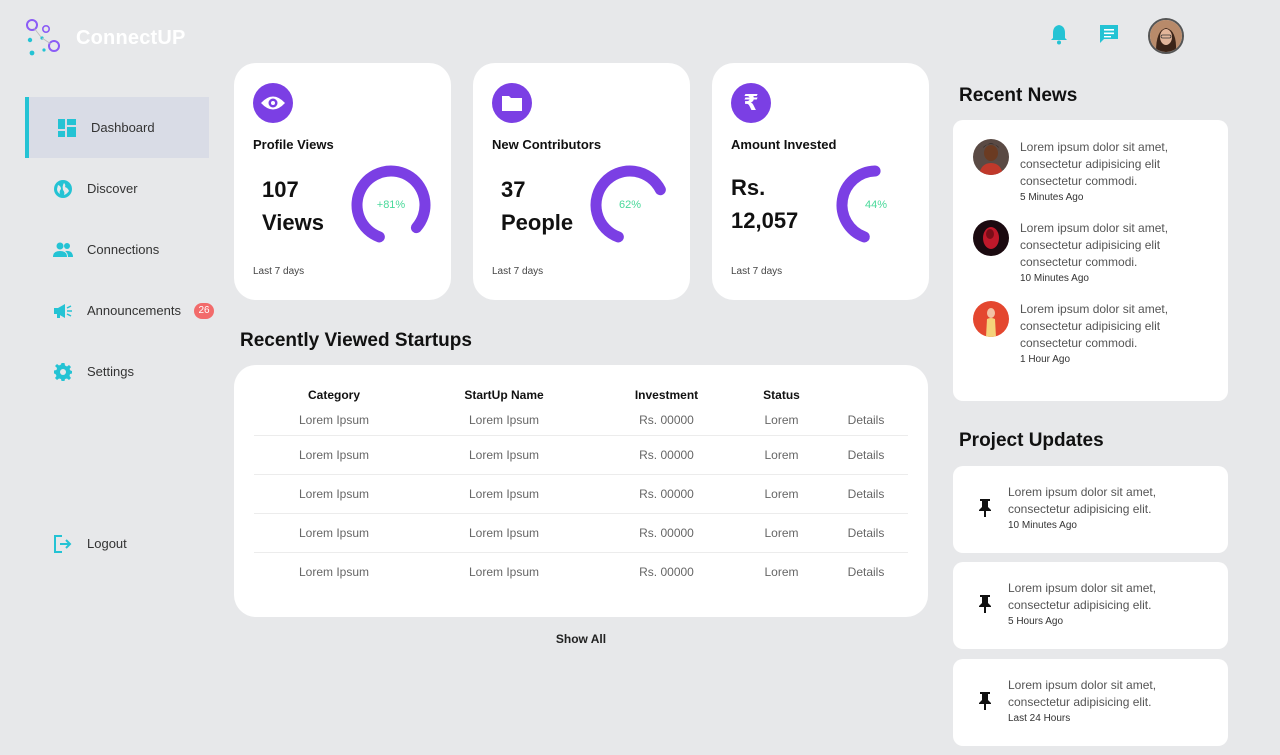 The width and height of the screenshot is (1280, 755). I want to click on sidebar-item-announcements: Announcements 26, so click(119, 310).